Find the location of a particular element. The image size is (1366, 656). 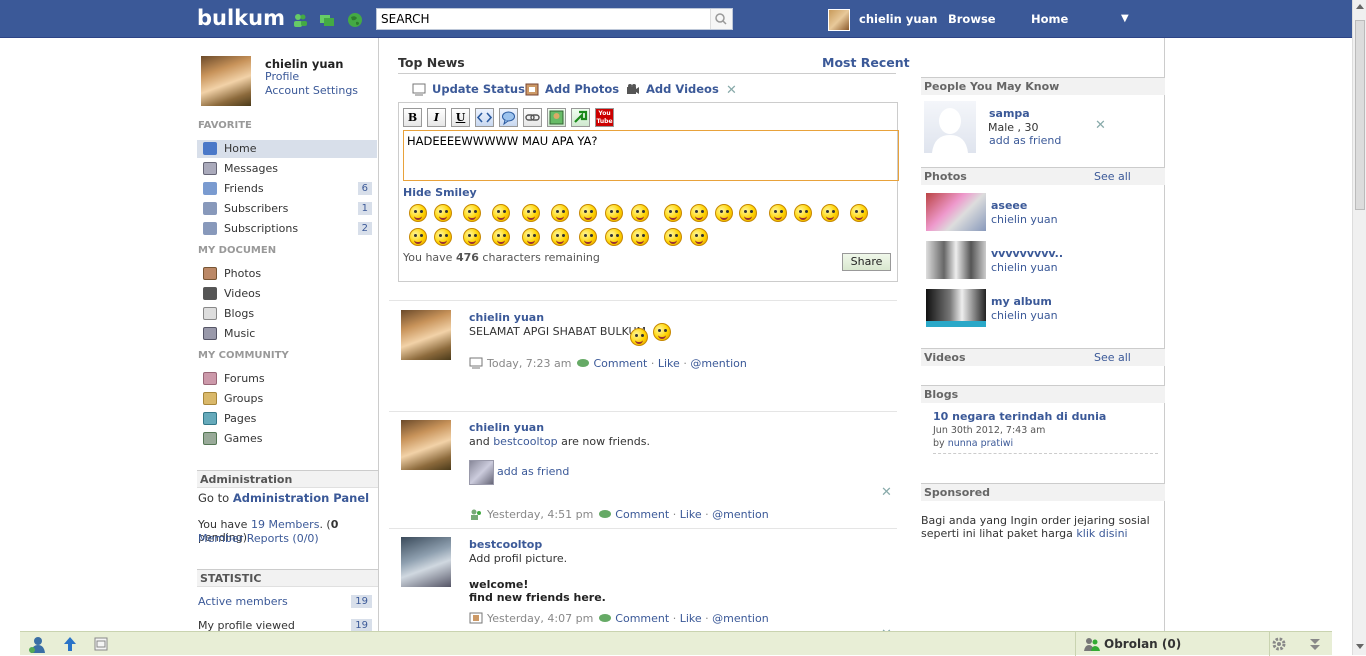

sidebar-item-messages: Messages is located at coordinates (287, 169).